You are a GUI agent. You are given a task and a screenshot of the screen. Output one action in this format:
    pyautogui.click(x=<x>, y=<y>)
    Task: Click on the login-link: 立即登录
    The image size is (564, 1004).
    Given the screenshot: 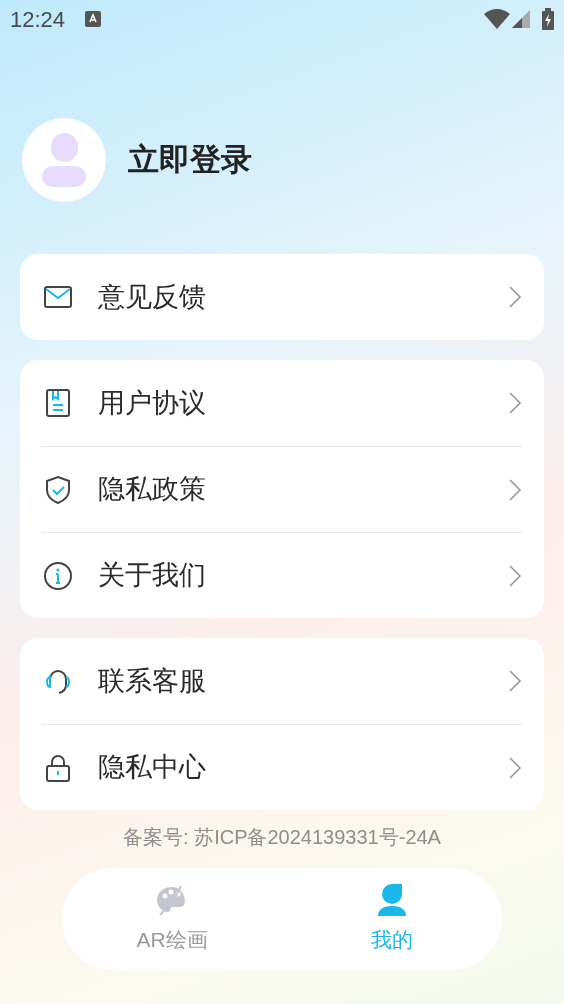 What is the action you would take?
    pyautogui.click(x=190, y=160)
    